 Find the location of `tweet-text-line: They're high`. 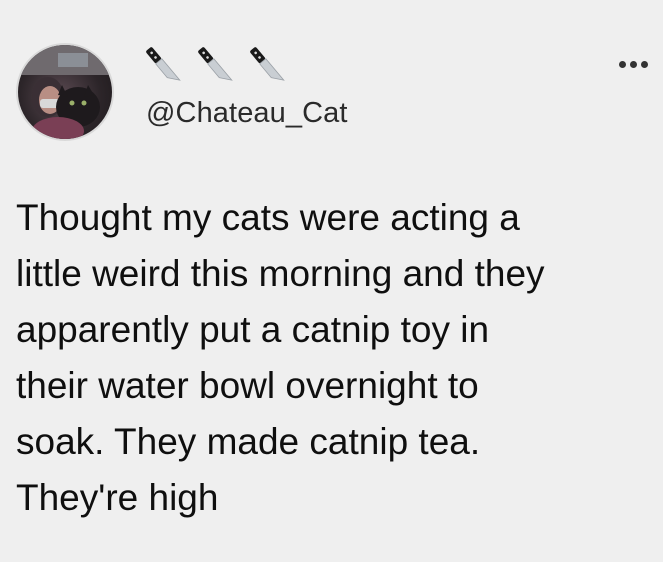

tweet-text-line: They're high is located at coordinates (117, 497).